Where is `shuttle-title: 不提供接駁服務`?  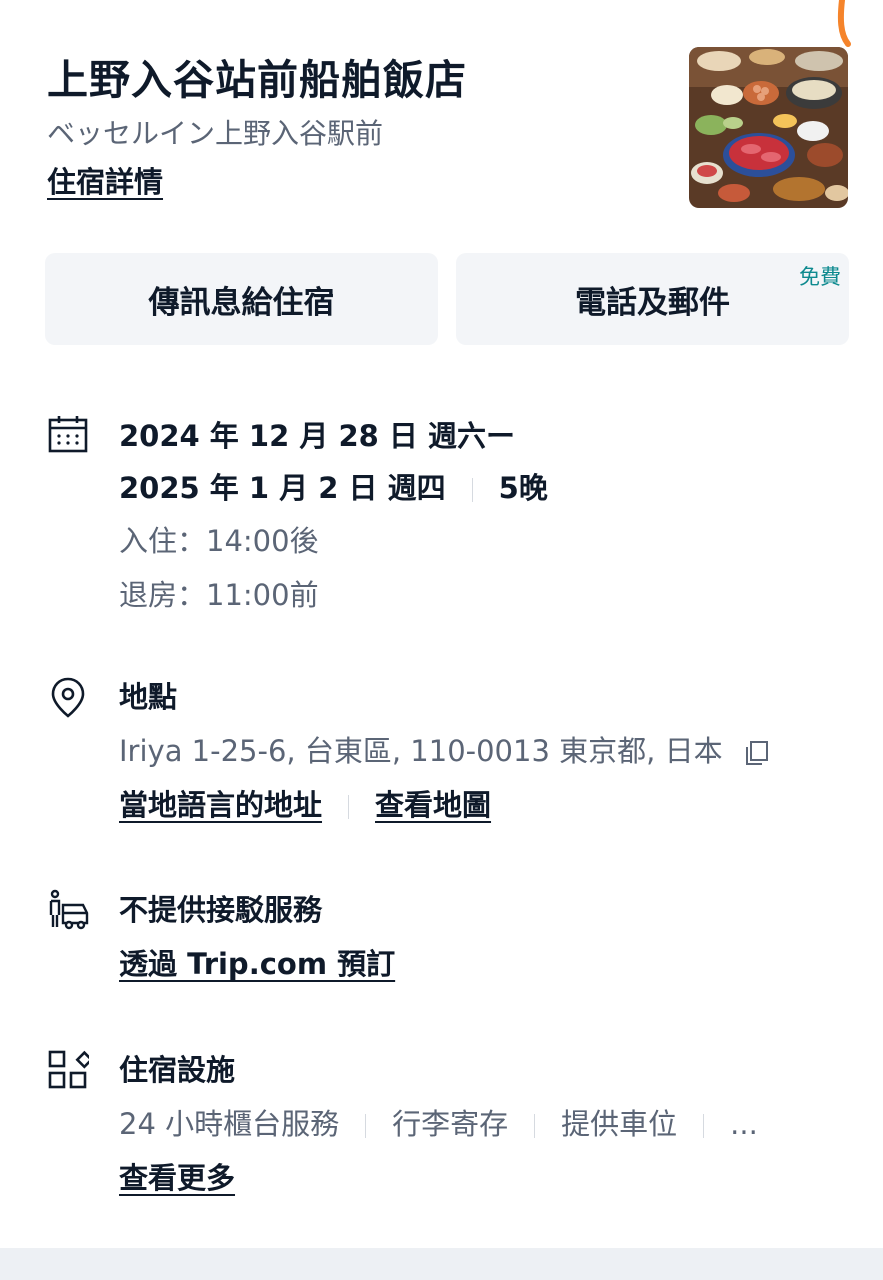
shuttle-title: 不提供接駁服務 is located at coordinates (221, 910).